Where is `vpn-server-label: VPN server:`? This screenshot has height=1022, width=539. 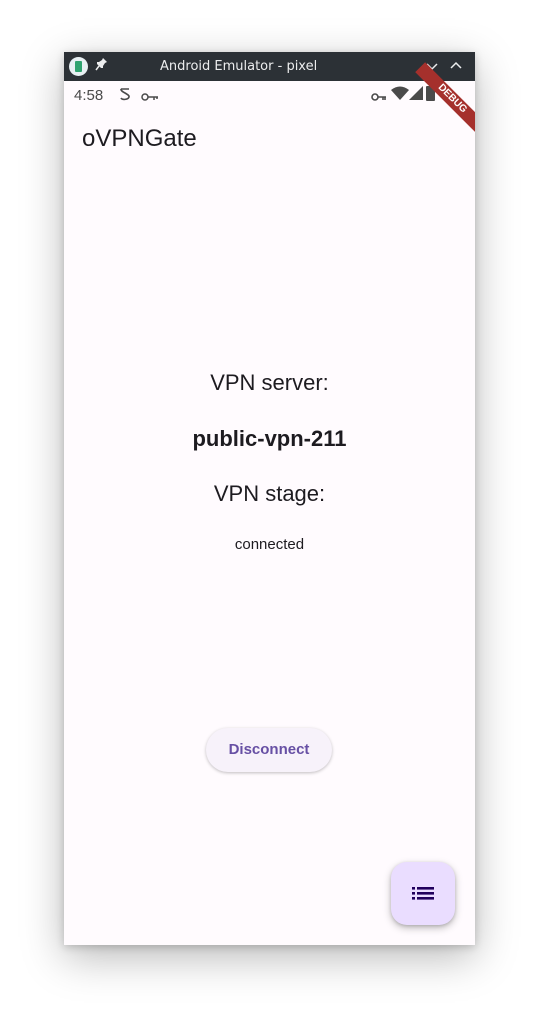
vpn-server-label: VPN server: is located at coordinates (269, 382).